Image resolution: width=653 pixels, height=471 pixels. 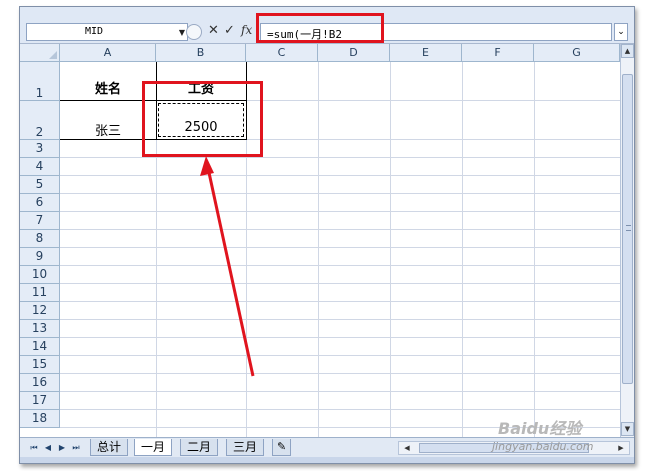 I want to click on watermark-logo: Baidu经验, so click(x=540, y=428).